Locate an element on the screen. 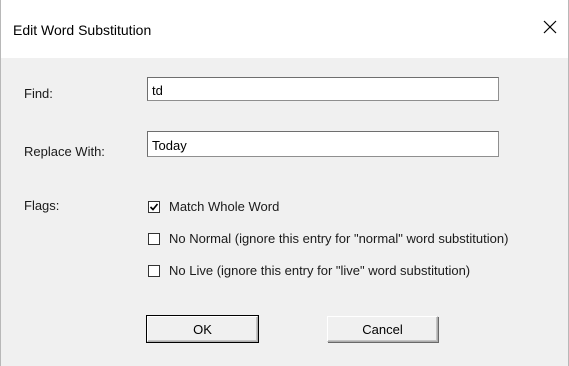  cancel-button: Cancel is located at coordinates (382, 329).